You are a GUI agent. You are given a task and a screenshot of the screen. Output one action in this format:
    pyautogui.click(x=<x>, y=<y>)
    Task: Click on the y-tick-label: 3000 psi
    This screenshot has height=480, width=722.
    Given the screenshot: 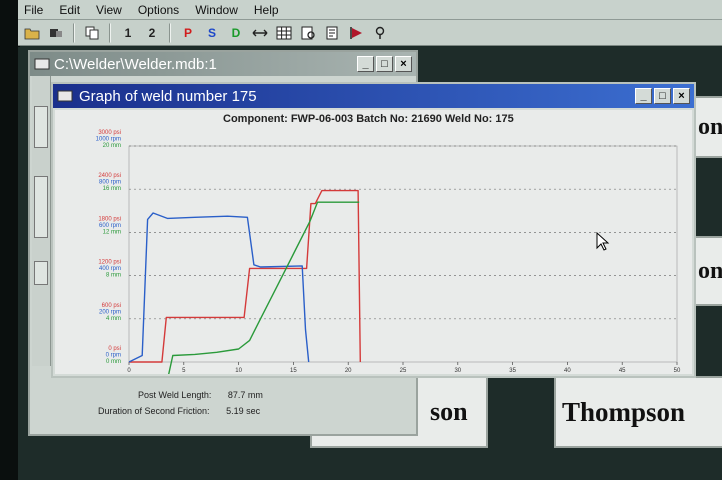 What is the action you would take?
    pyautogui.click(x=109, y=133)
    